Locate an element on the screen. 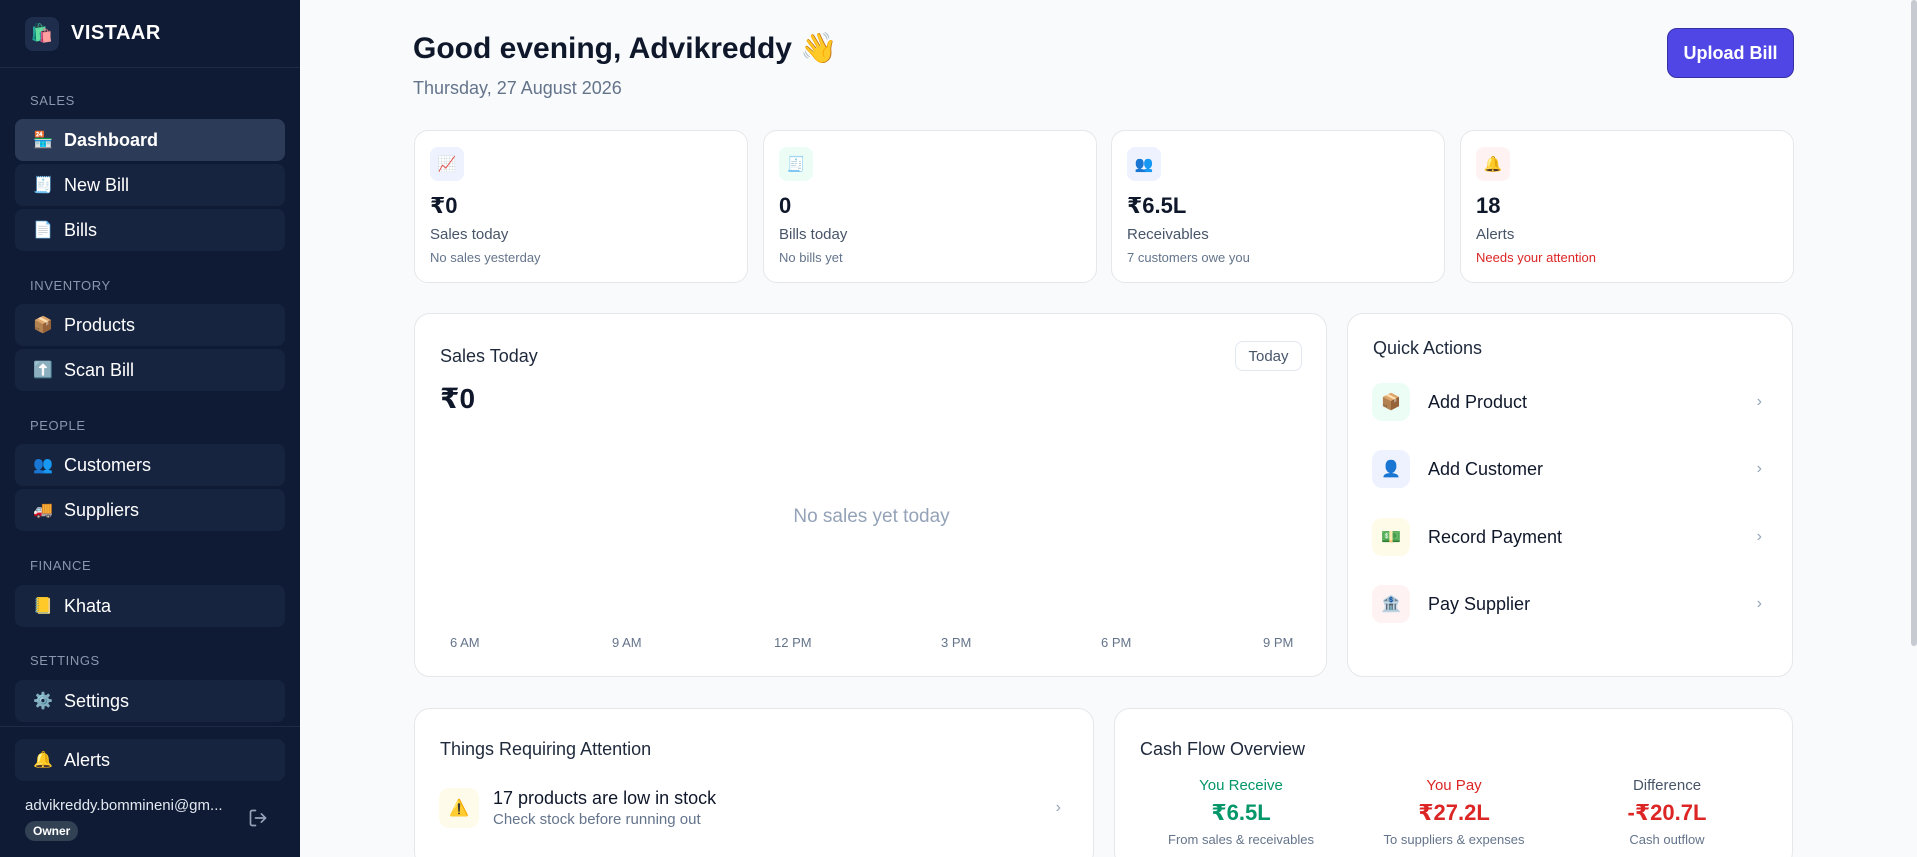 This screenshot has width=1917, height=857. sidebar-item-label: New Bill is located at coordinates (97, 184).